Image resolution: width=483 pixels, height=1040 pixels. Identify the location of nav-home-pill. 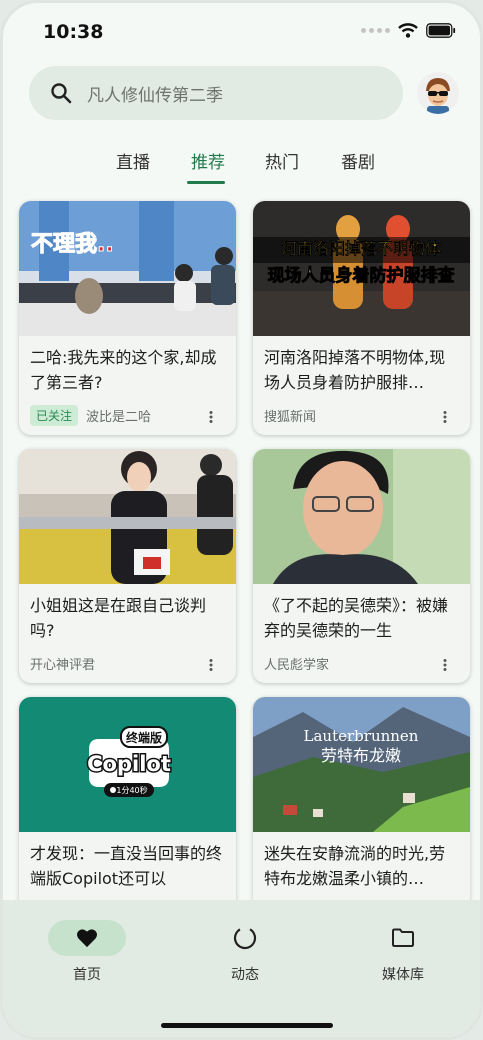
(87, 938).